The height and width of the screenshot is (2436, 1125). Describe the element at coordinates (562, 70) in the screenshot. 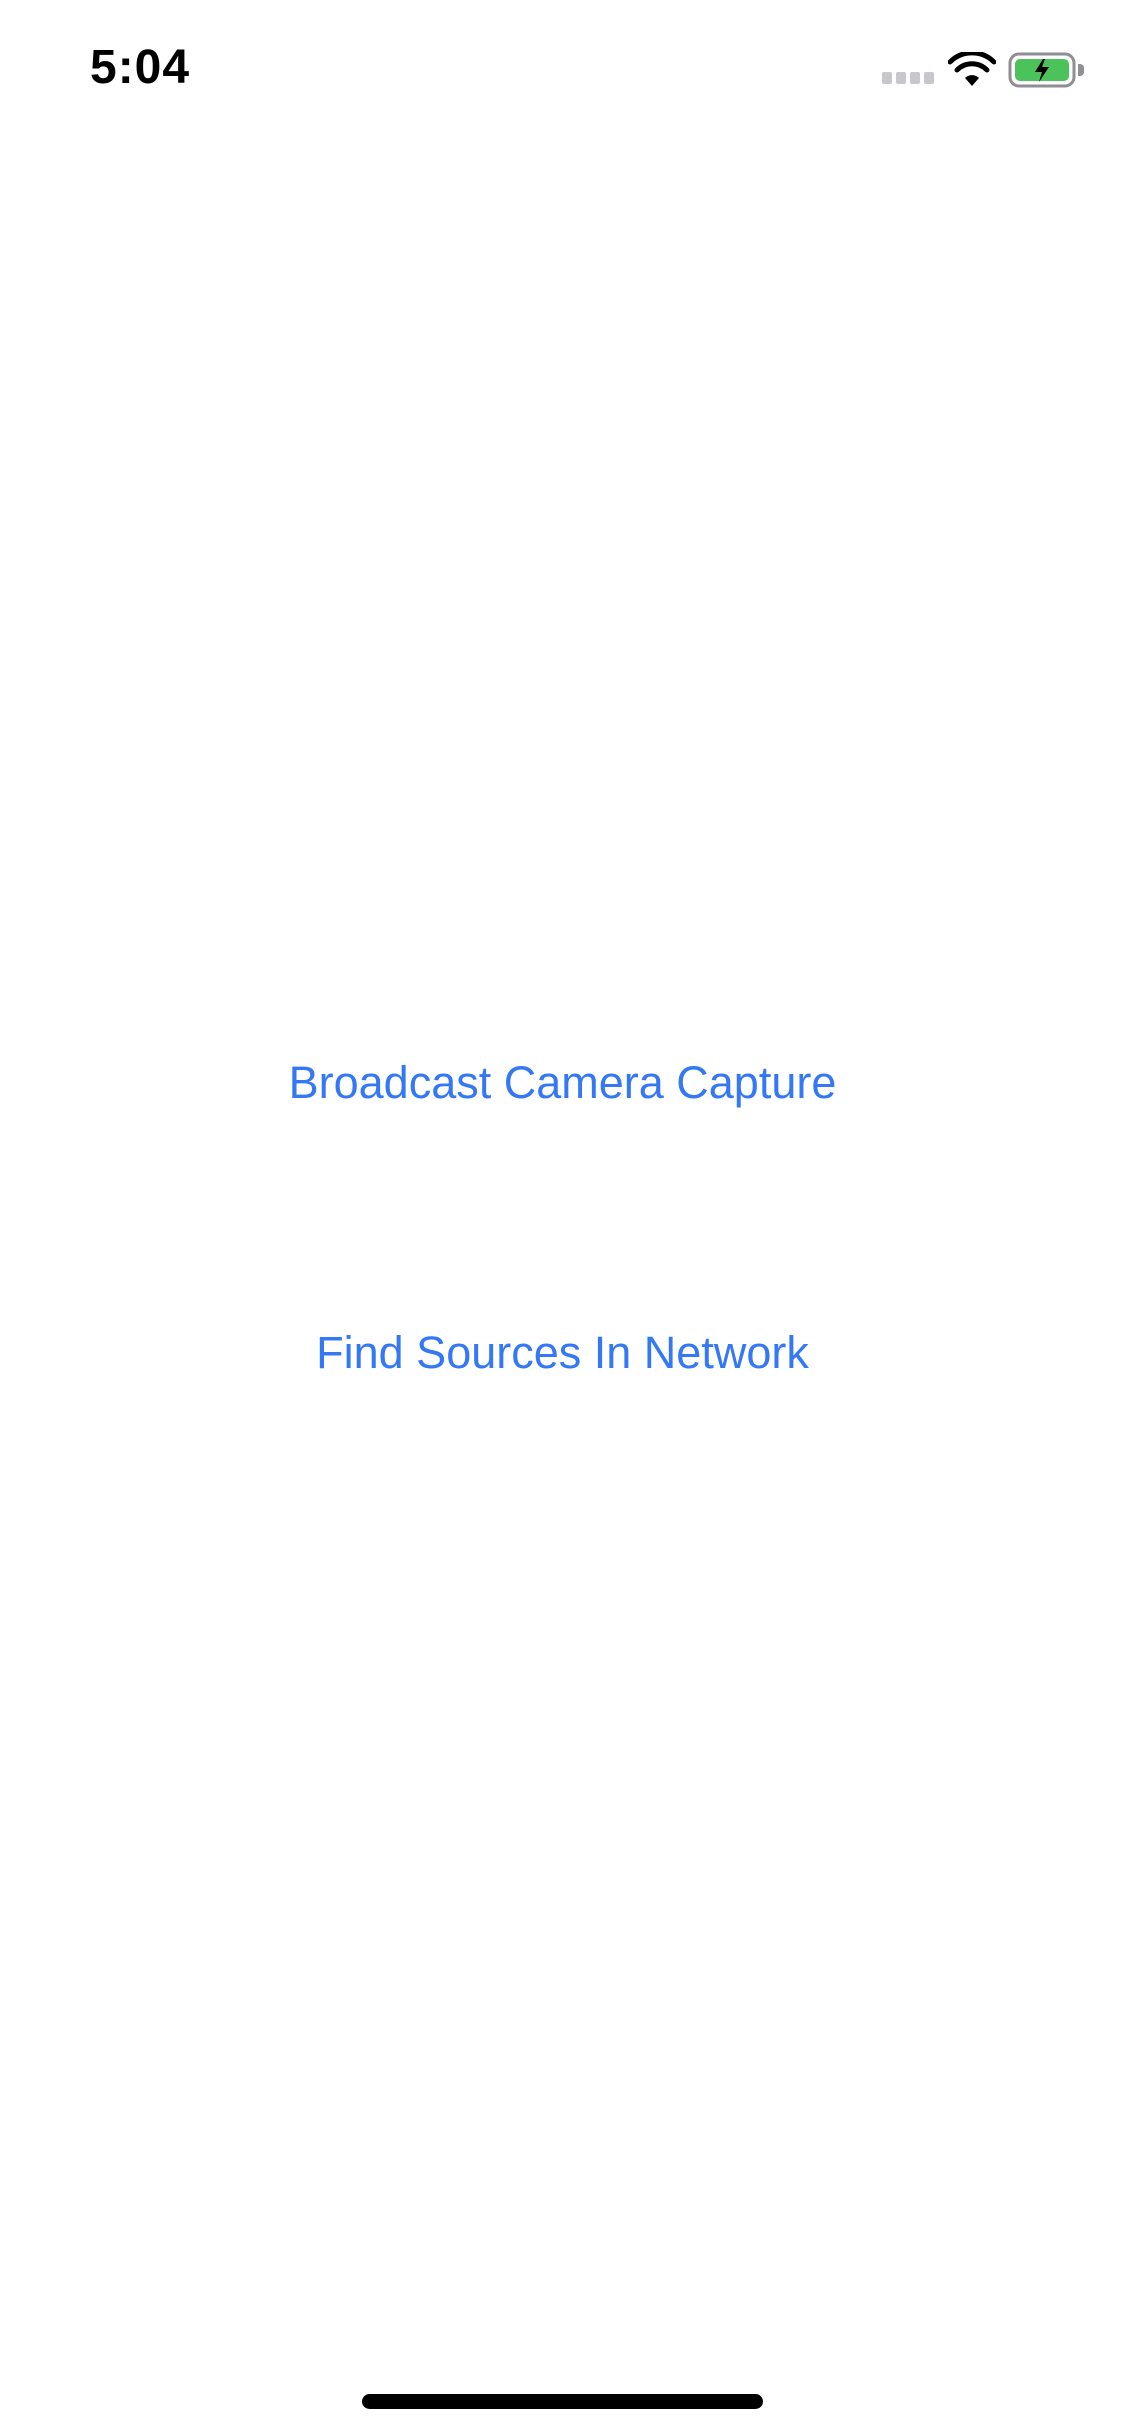

I see `status-bar: 5:04` at that location.